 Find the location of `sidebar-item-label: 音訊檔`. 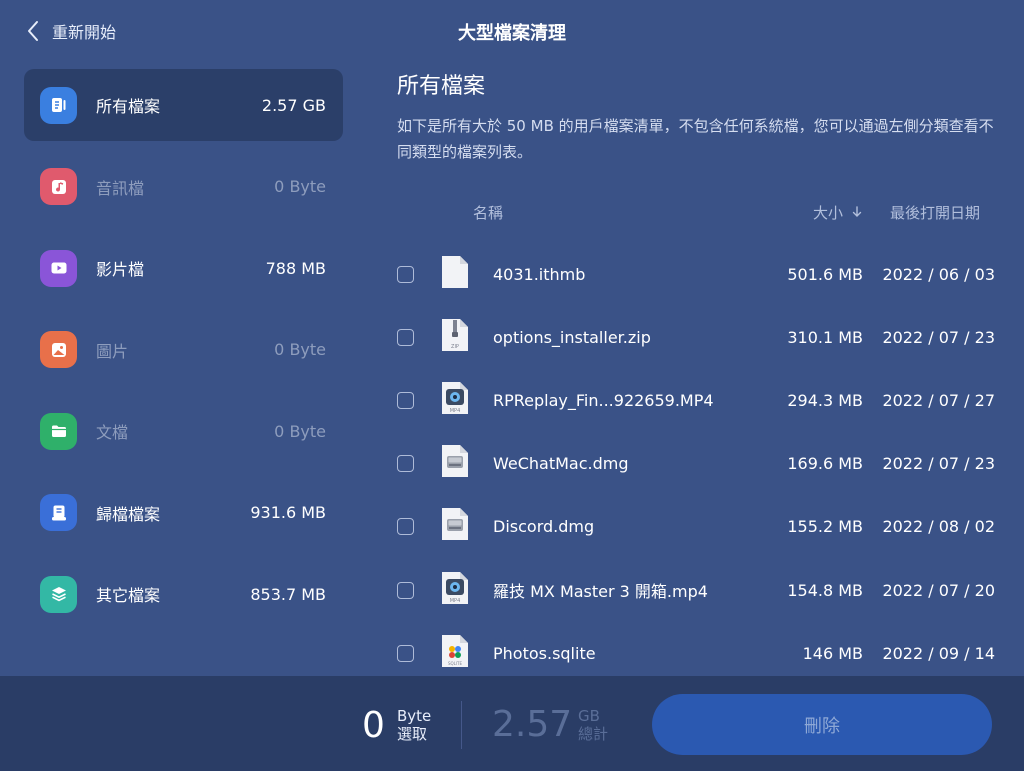

sidebar-item-label: 音訊檔 is located at coordinates (120, 188).